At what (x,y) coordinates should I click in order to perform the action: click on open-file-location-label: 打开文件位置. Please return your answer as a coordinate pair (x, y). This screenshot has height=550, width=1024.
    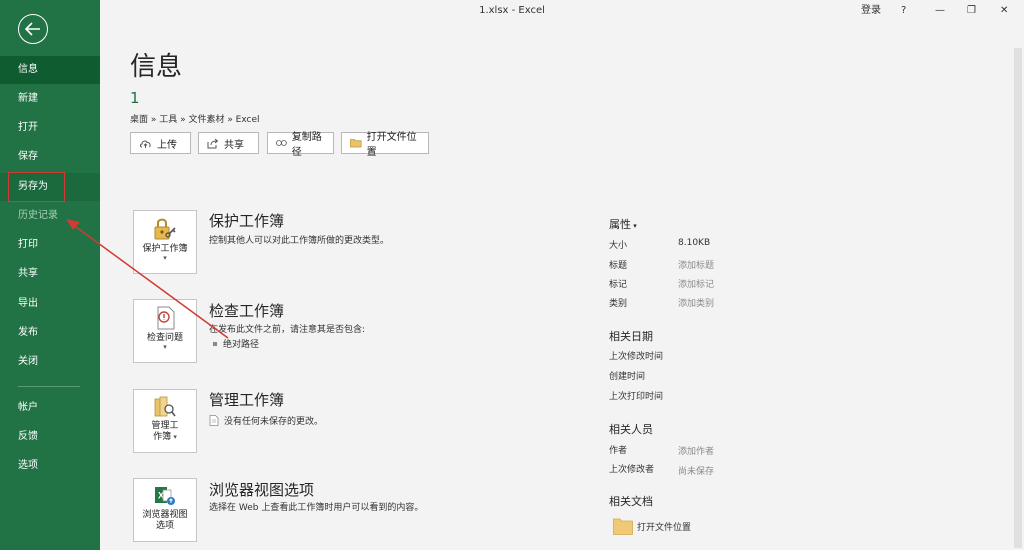
    Looking at the image, I should click on (391, 145).